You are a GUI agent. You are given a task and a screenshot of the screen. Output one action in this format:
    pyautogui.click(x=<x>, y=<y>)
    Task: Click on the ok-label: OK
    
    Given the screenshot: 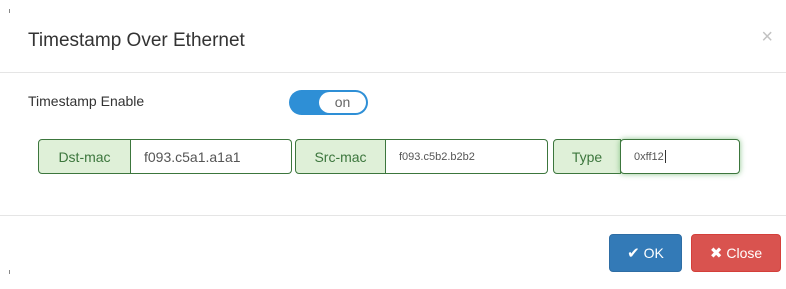 What is the action you would take?
    pyautogui.click(x=653, y=253)
    